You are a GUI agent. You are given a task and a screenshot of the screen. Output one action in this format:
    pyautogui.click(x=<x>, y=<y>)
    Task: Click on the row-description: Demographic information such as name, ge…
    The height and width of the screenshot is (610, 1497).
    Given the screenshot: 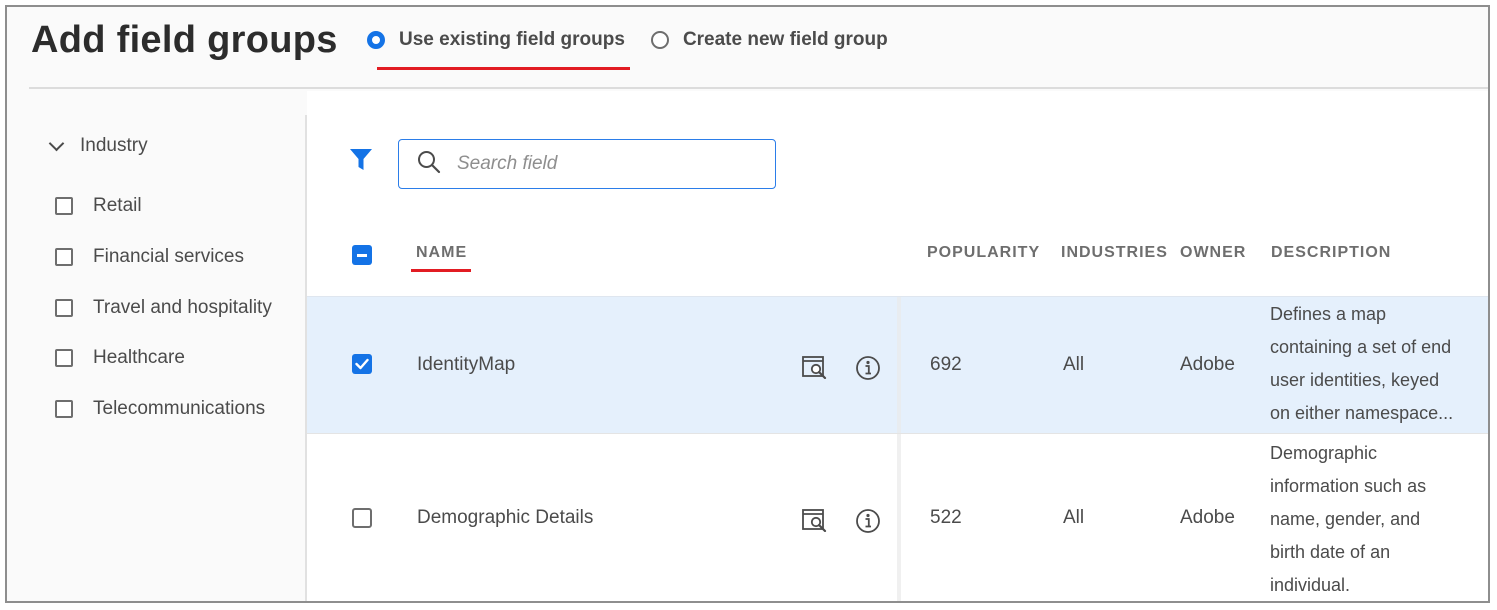 What is the action you would take?
    pyautogui.click(x=1377, y=519)
    